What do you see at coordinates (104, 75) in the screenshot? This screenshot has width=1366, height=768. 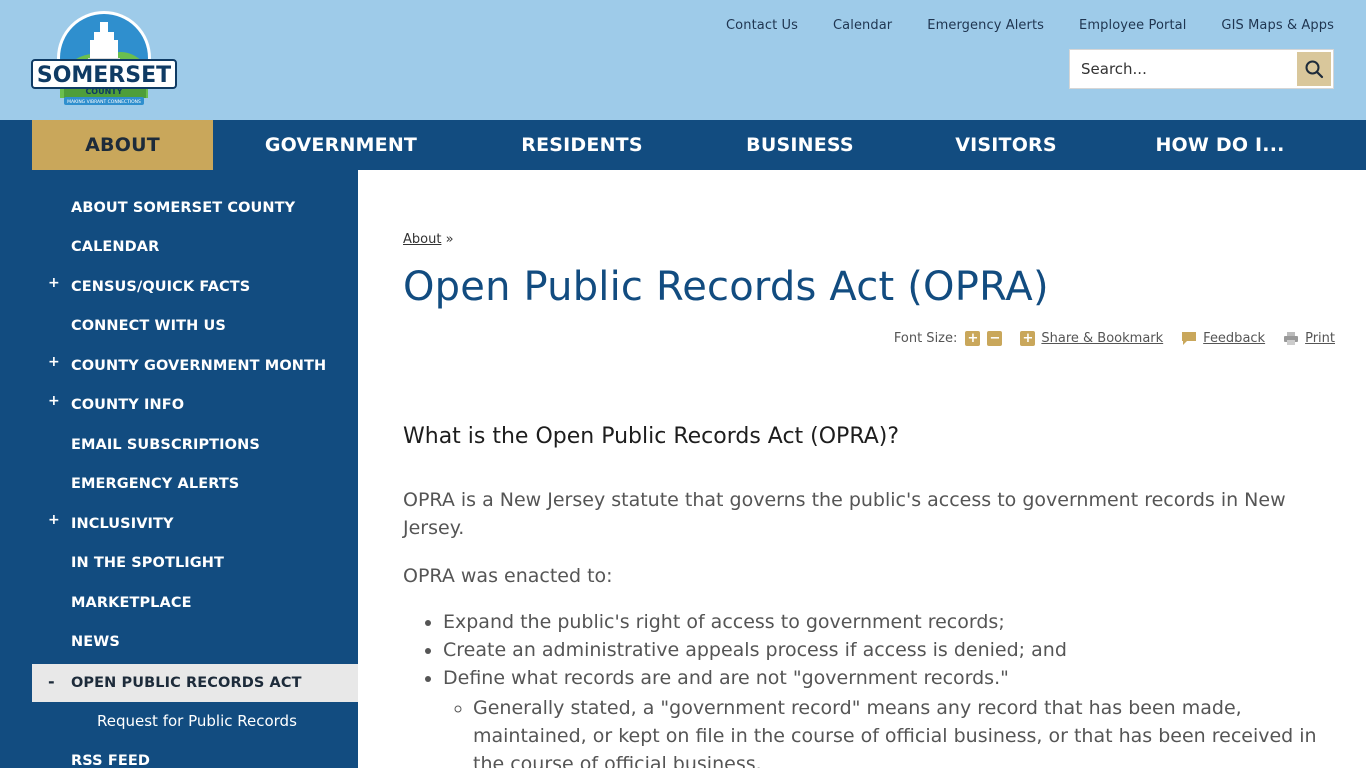 I see `svg-text: SOMERSET` at bounding box center [104, 75].